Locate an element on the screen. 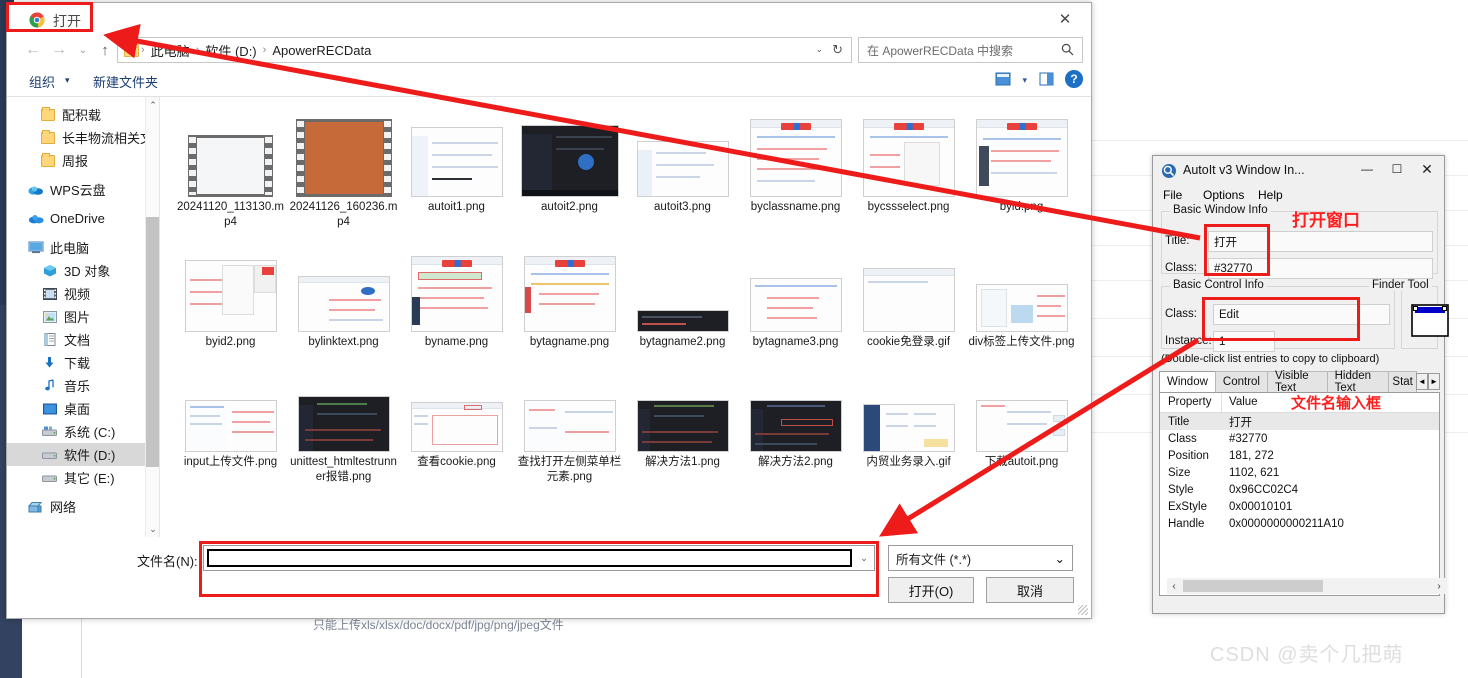  help-icon: ? is located at coordinates (1074, 79).